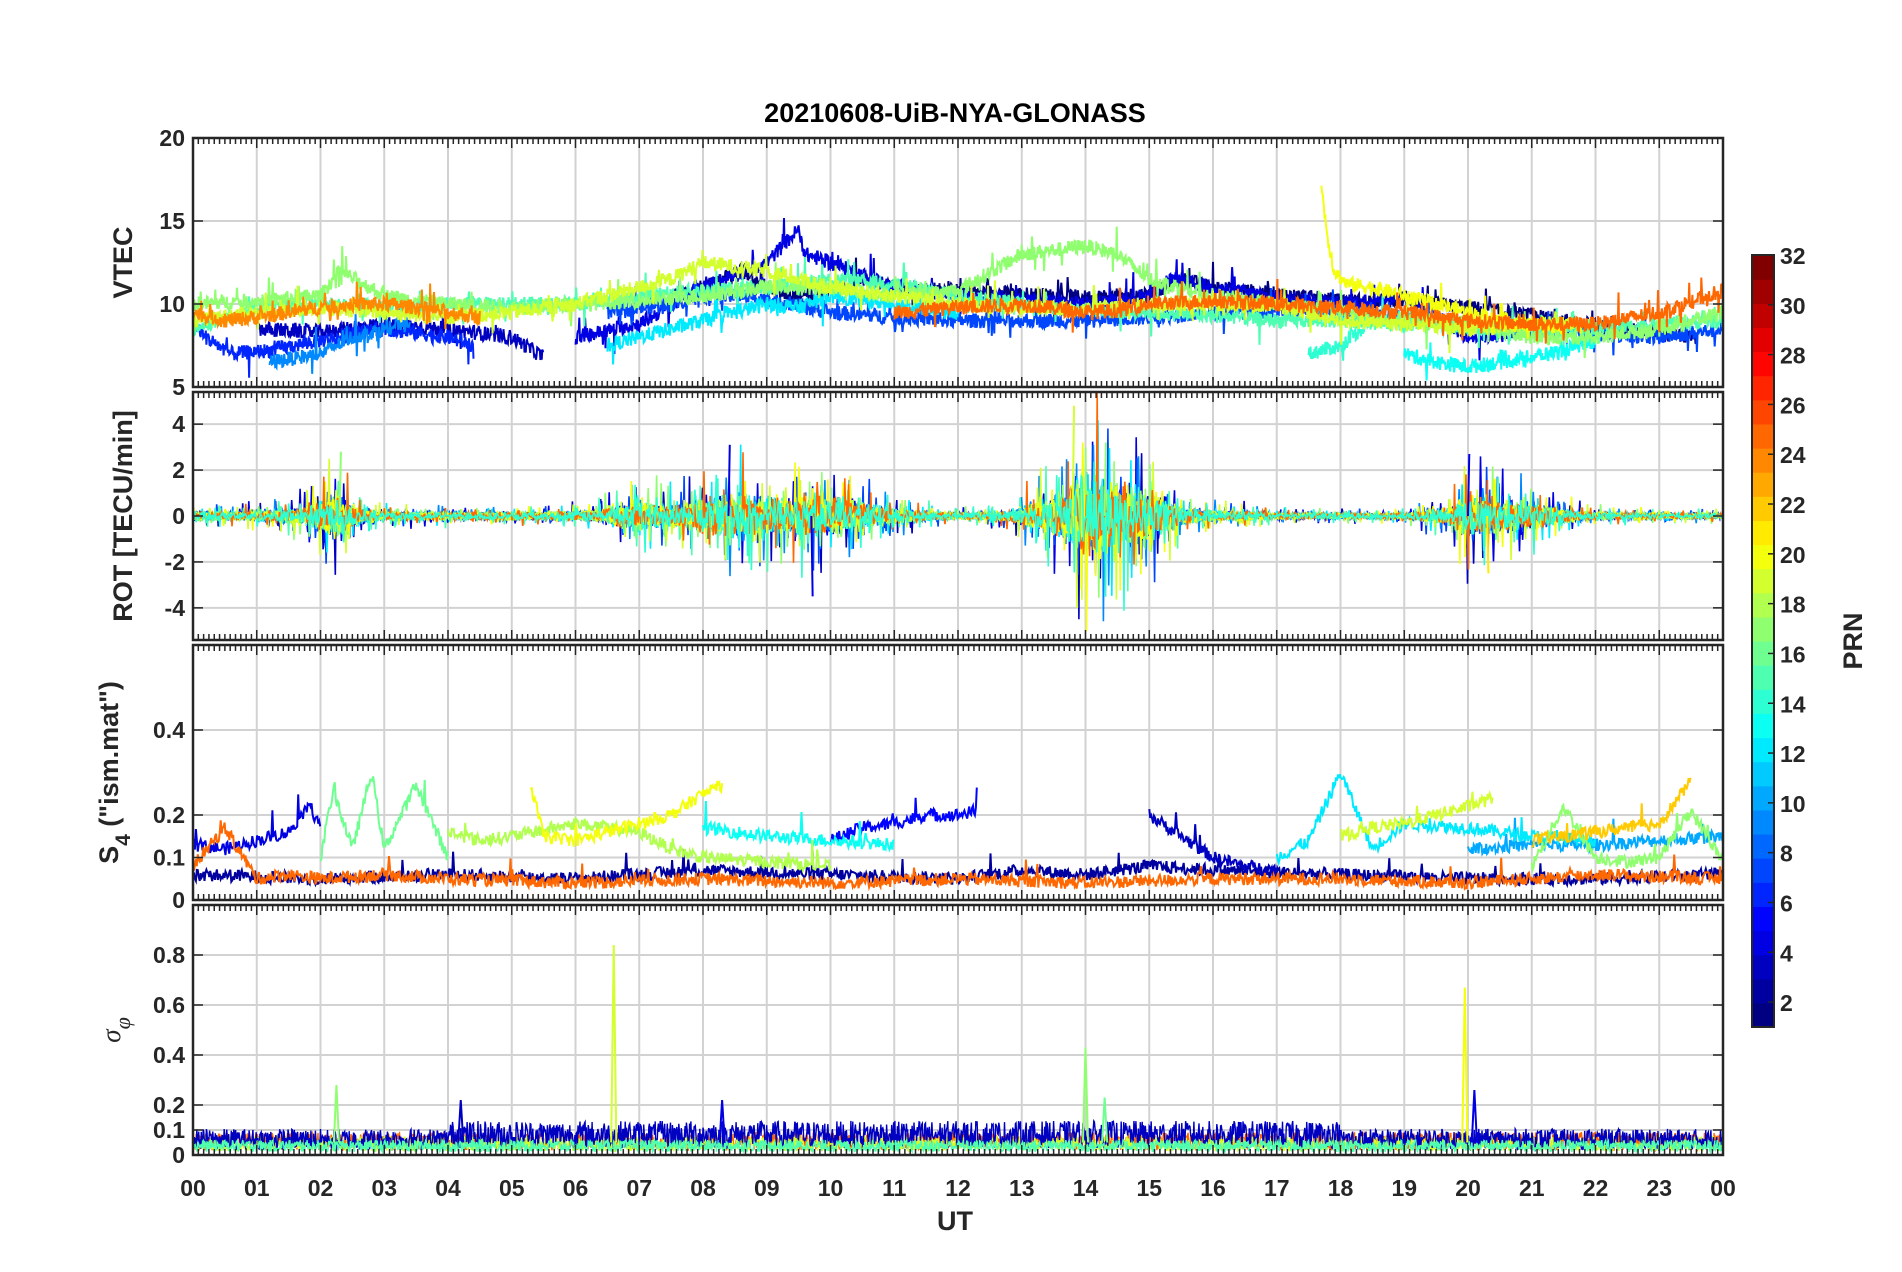 Image resolution: width=1902 pixels, height=1272 pixels. Describe the element at coordinates (172, 221) in the screenshot. I see `y-tick-label: 15` at that location.